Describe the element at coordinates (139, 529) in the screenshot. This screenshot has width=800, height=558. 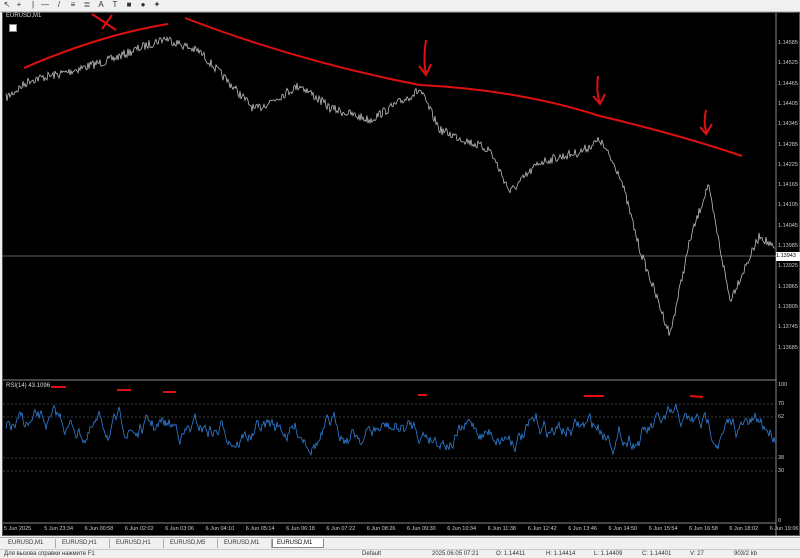
I see `time-tick-label: 6 Jun 02:02` at that location.